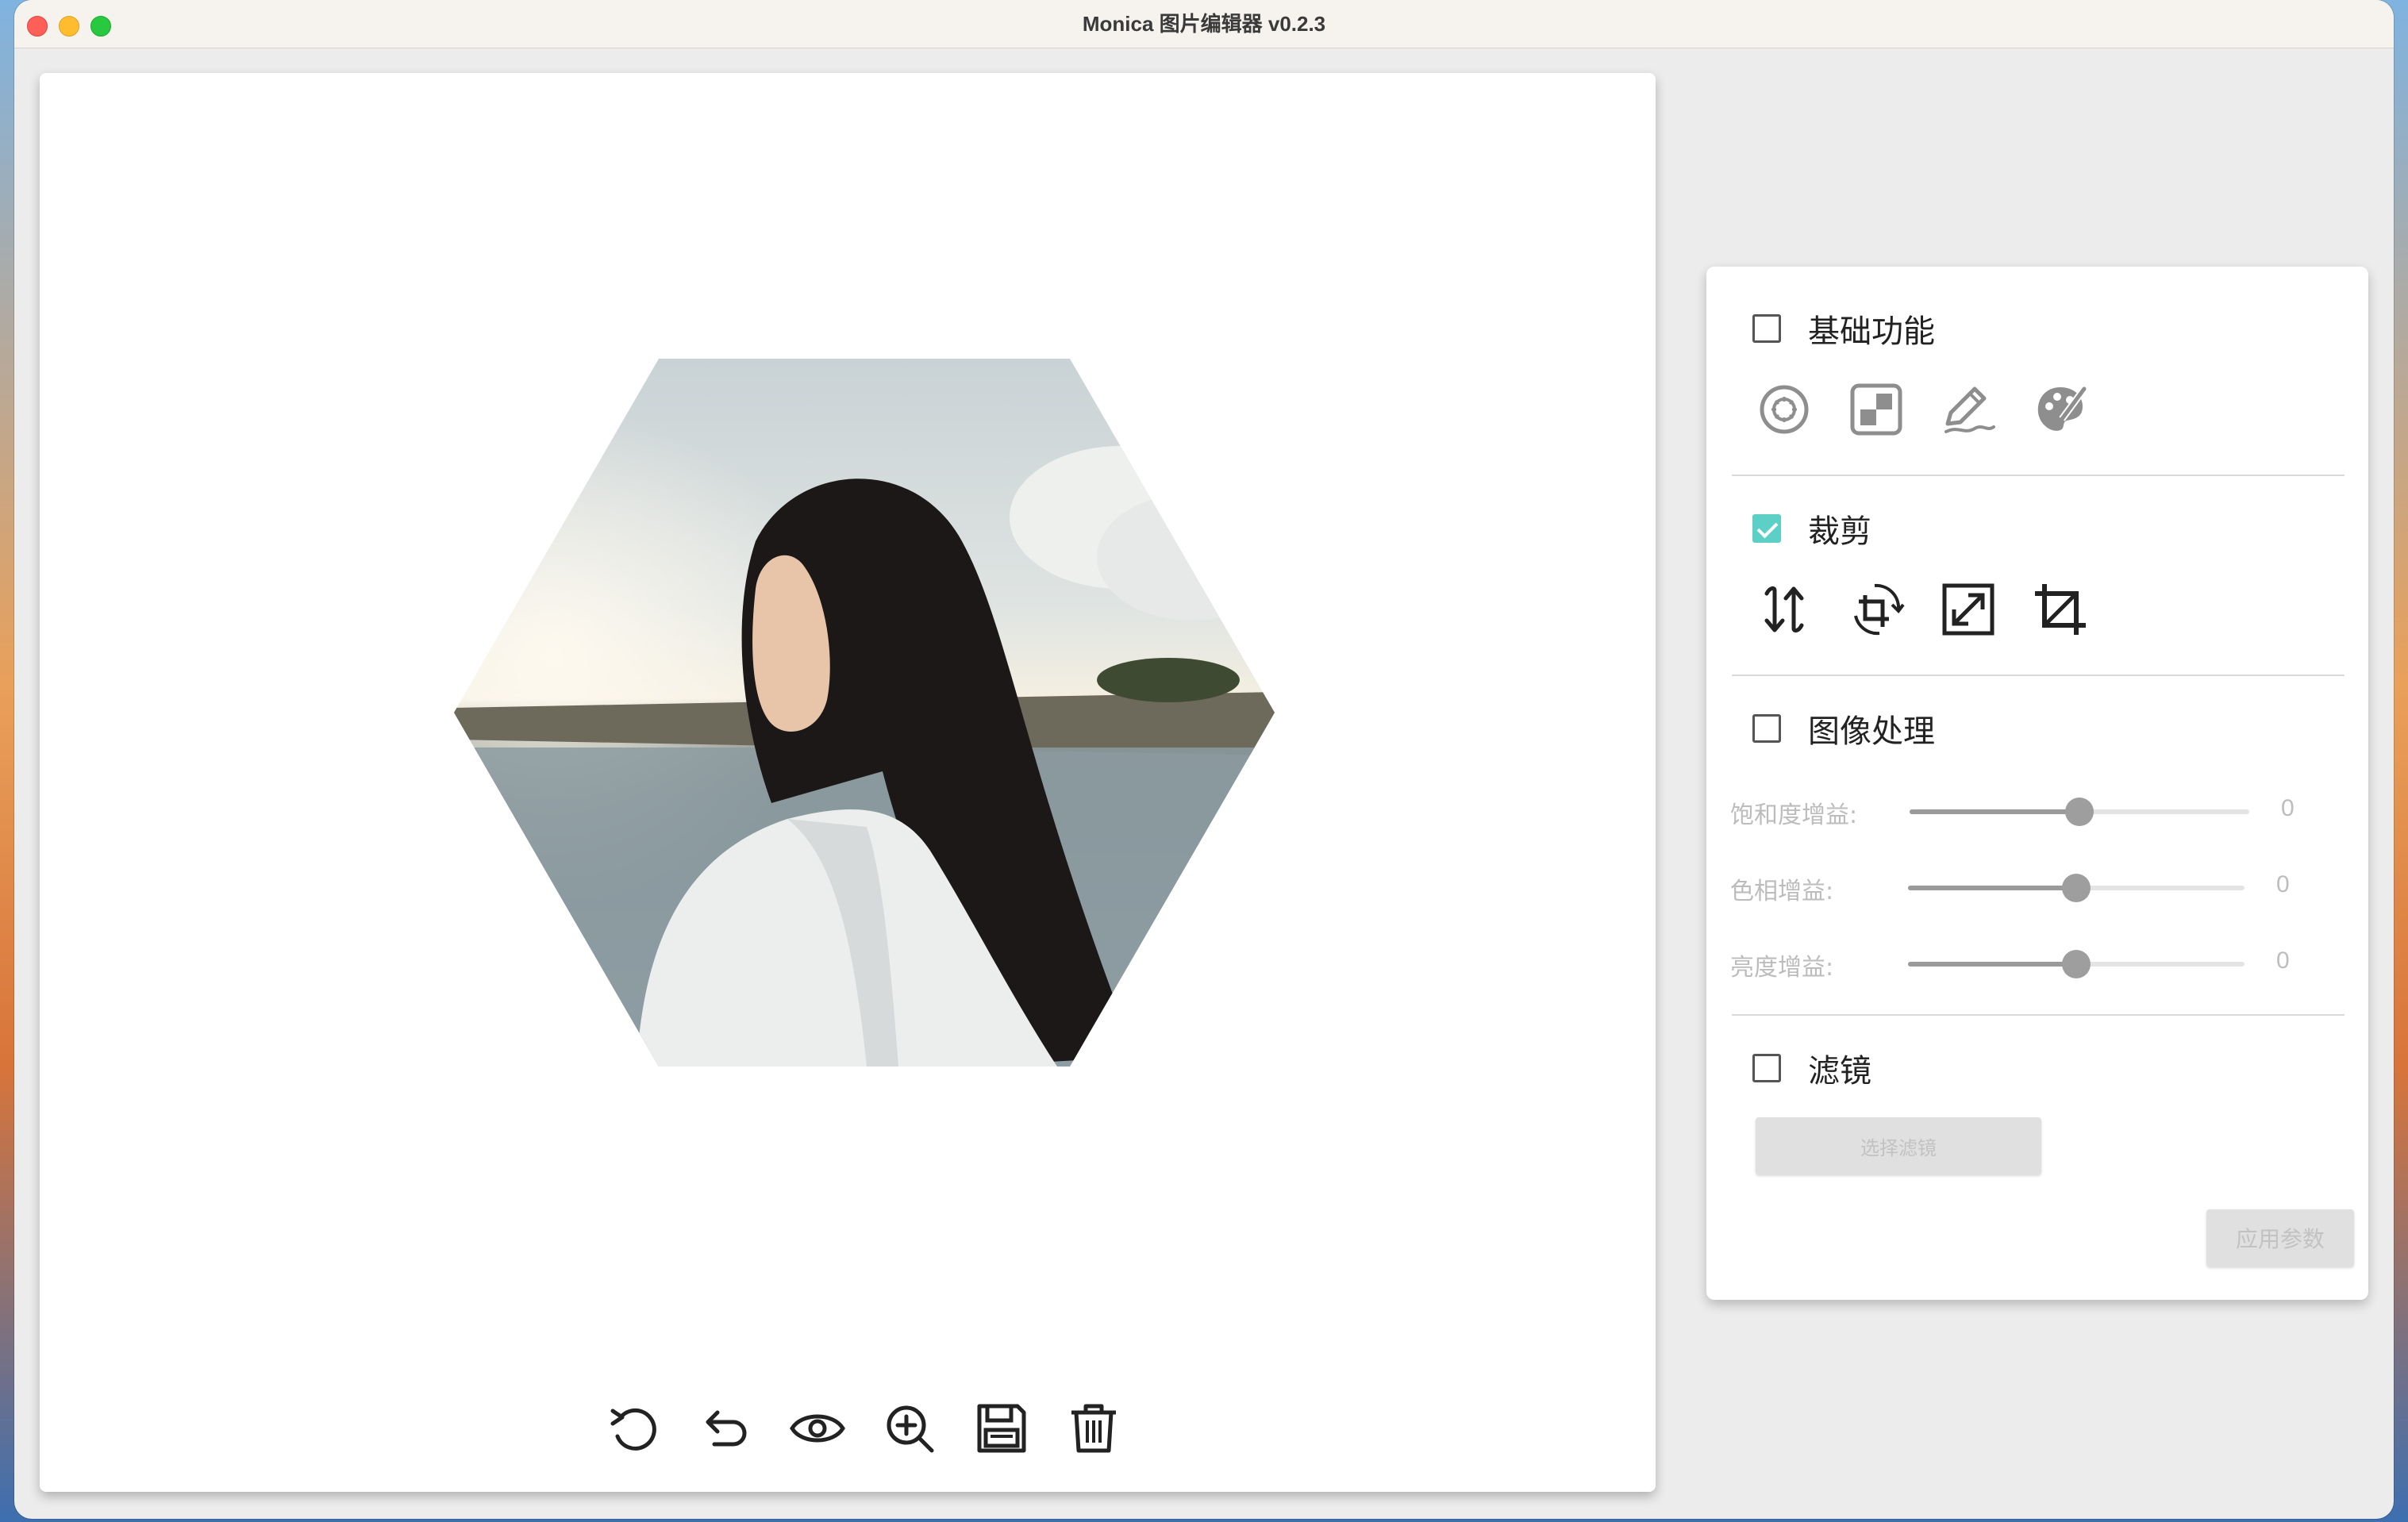 The height and width of the screenshot is (1522, 2408). I want to click on saturation-slider-row: 饱和度增益: 0, so click(2035, 810).